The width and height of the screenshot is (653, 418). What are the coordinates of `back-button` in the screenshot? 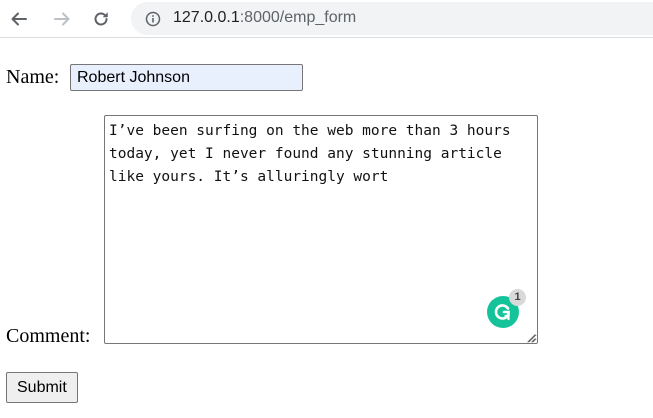 It's located at (19, 19).